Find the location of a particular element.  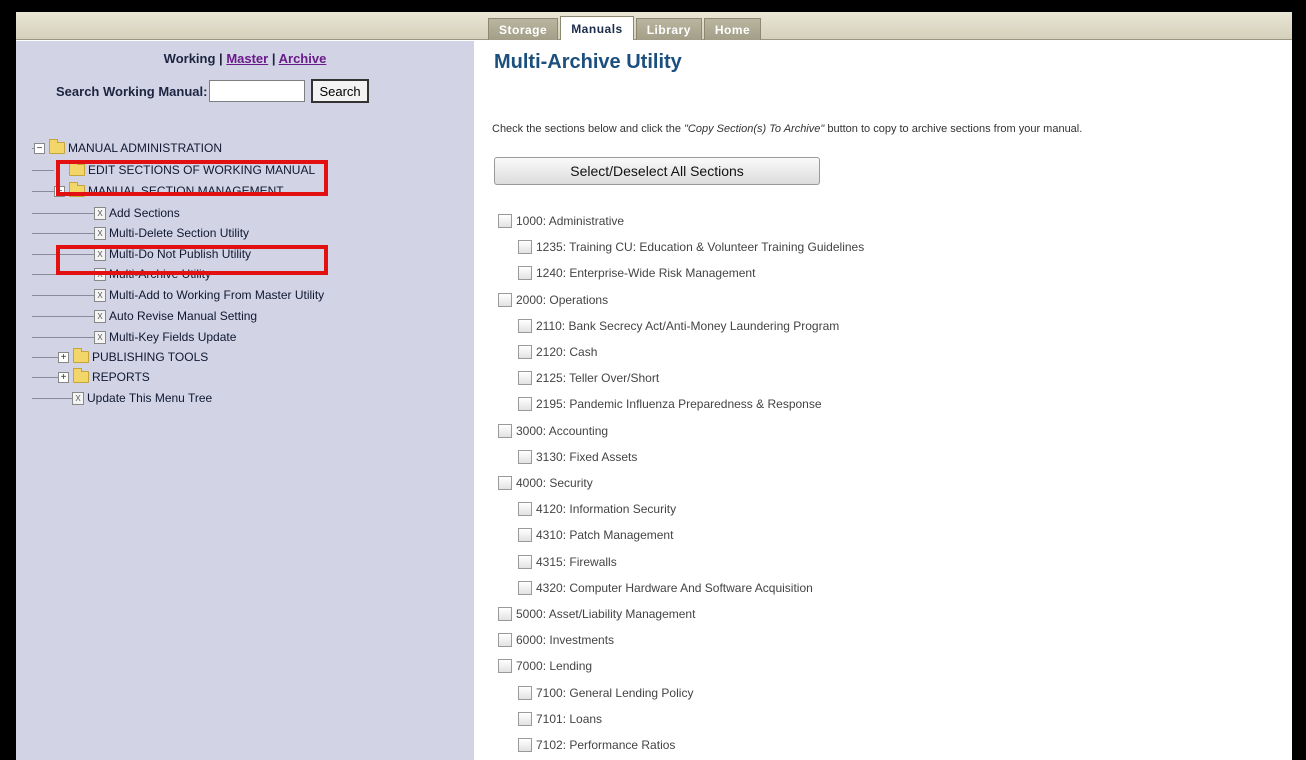

search-label: Search Working Manual: is located at coordinates (132, 91).